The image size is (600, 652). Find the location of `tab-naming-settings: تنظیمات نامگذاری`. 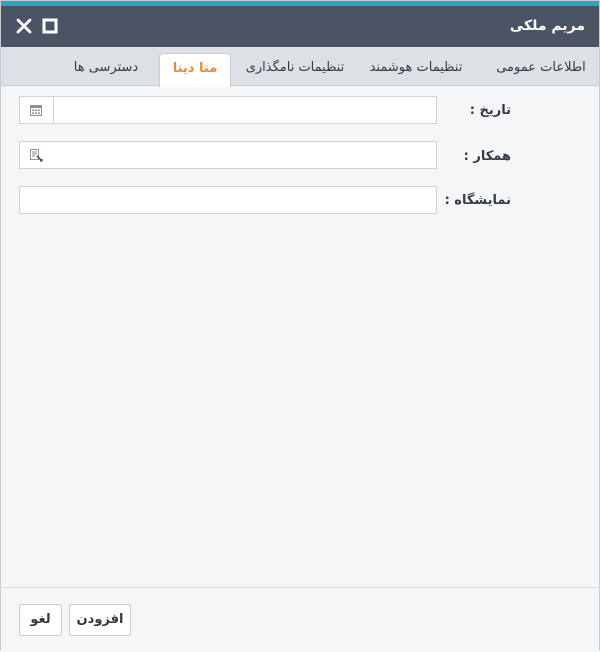

tab-naming-settings: تنظیمات نامگذاری is located at coordinates (295, 69).